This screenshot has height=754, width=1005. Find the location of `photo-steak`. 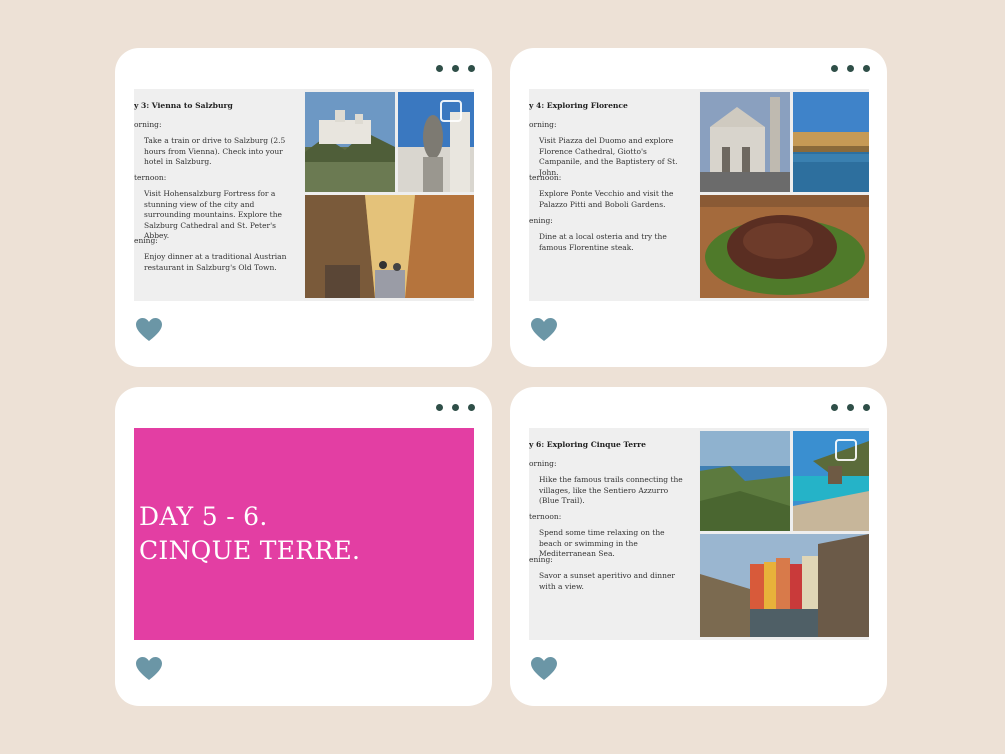

photo-steak is located at coordinates (784, 246).